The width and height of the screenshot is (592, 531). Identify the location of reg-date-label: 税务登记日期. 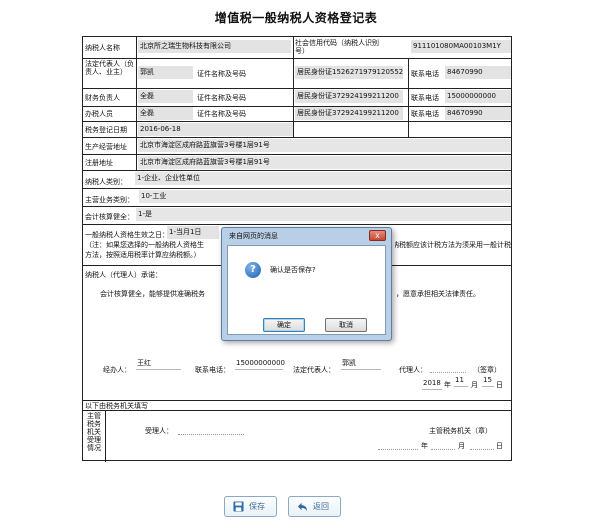
(106, 130).